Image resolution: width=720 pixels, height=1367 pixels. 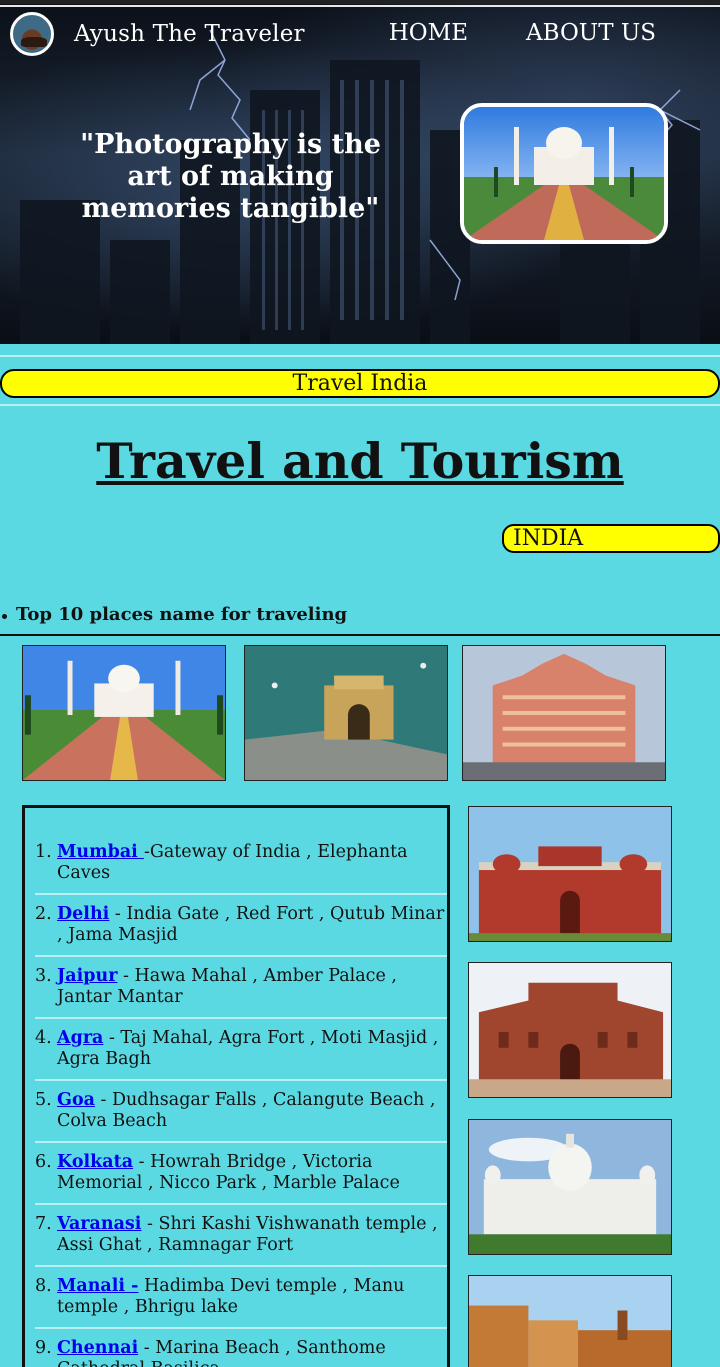 I want to click on brand-name: Ayush The Traveler, so click(x=189, y=34).